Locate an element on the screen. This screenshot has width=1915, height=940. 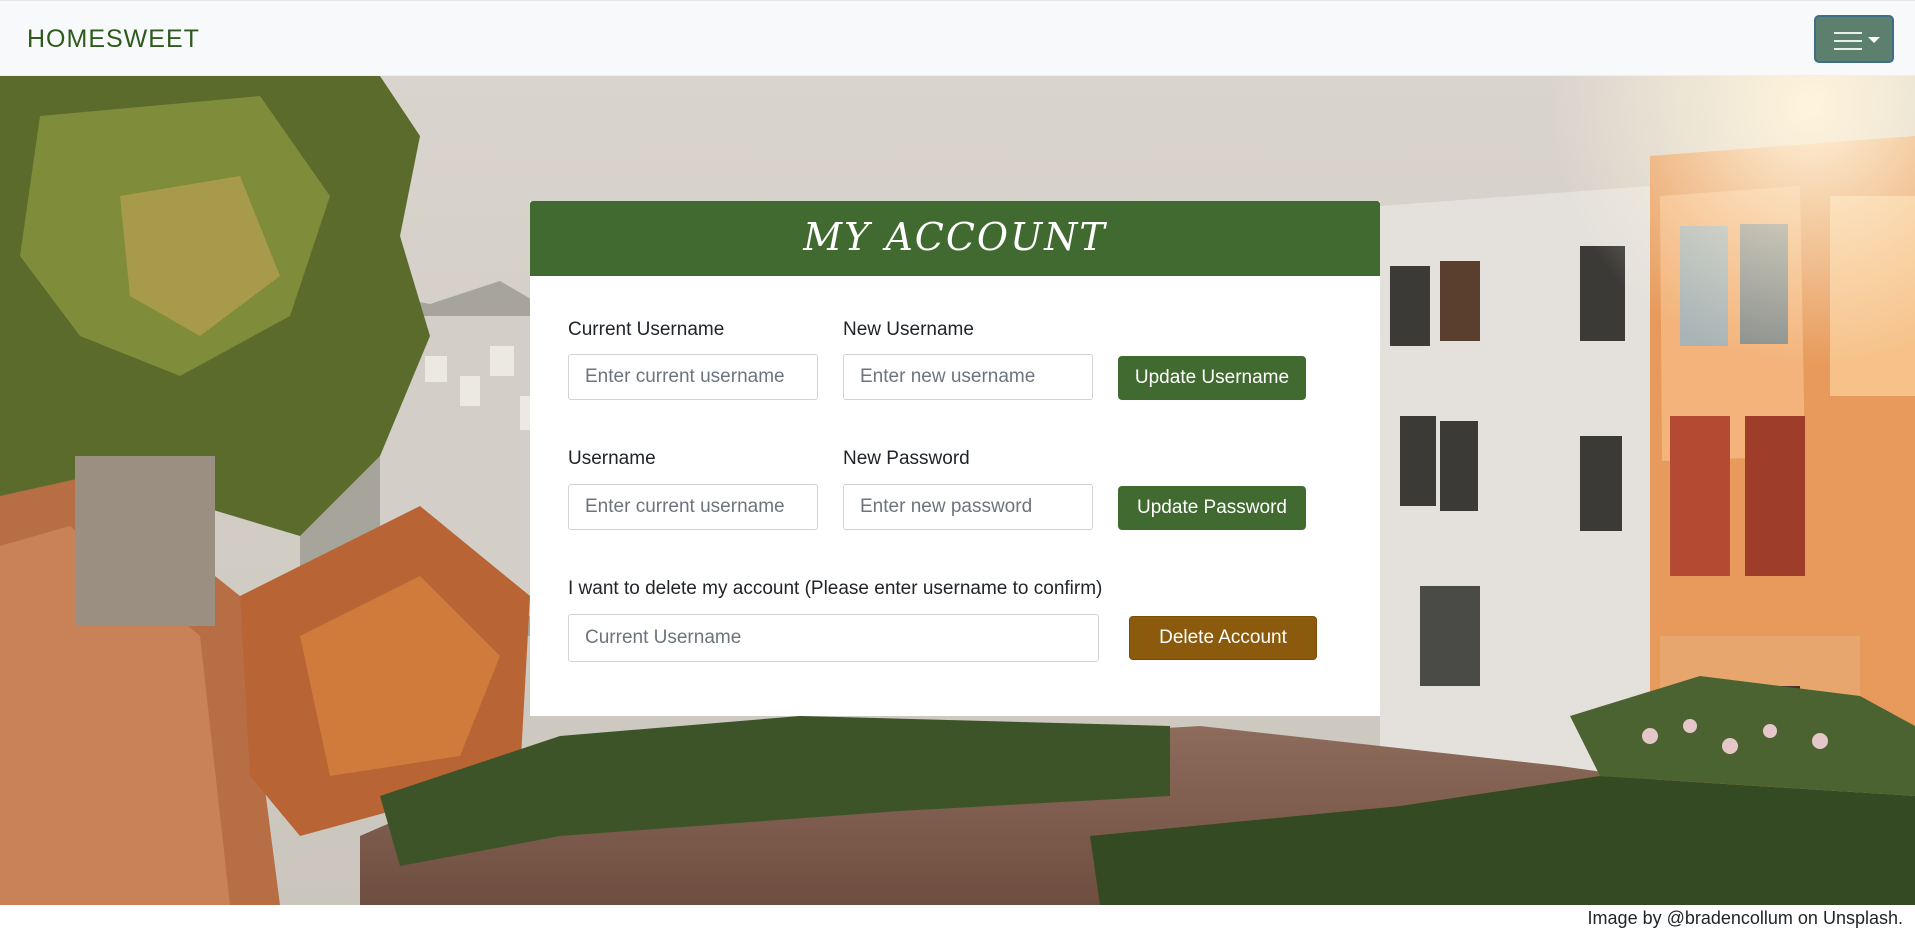
page-title: MY ACCOUNT is located at coordinates (955, 237).